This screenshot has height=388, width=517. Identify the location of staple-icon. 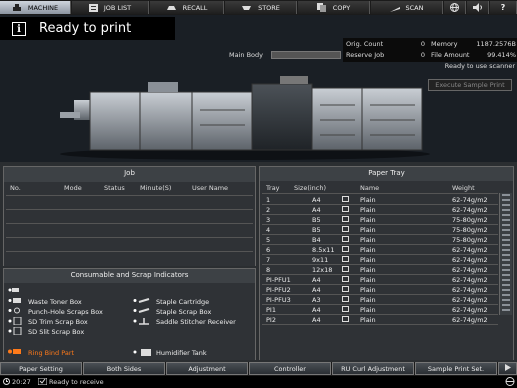
(143, 301).